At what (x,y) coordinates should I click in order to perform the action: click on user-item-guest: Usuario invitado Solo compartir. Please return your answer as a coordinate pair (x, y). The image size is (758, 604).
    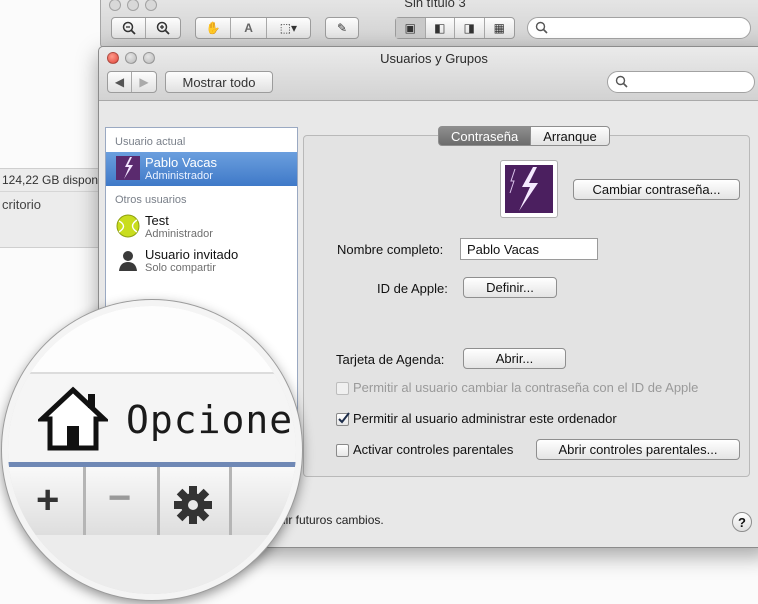
    Looking at the image, I should click on (201, 261).